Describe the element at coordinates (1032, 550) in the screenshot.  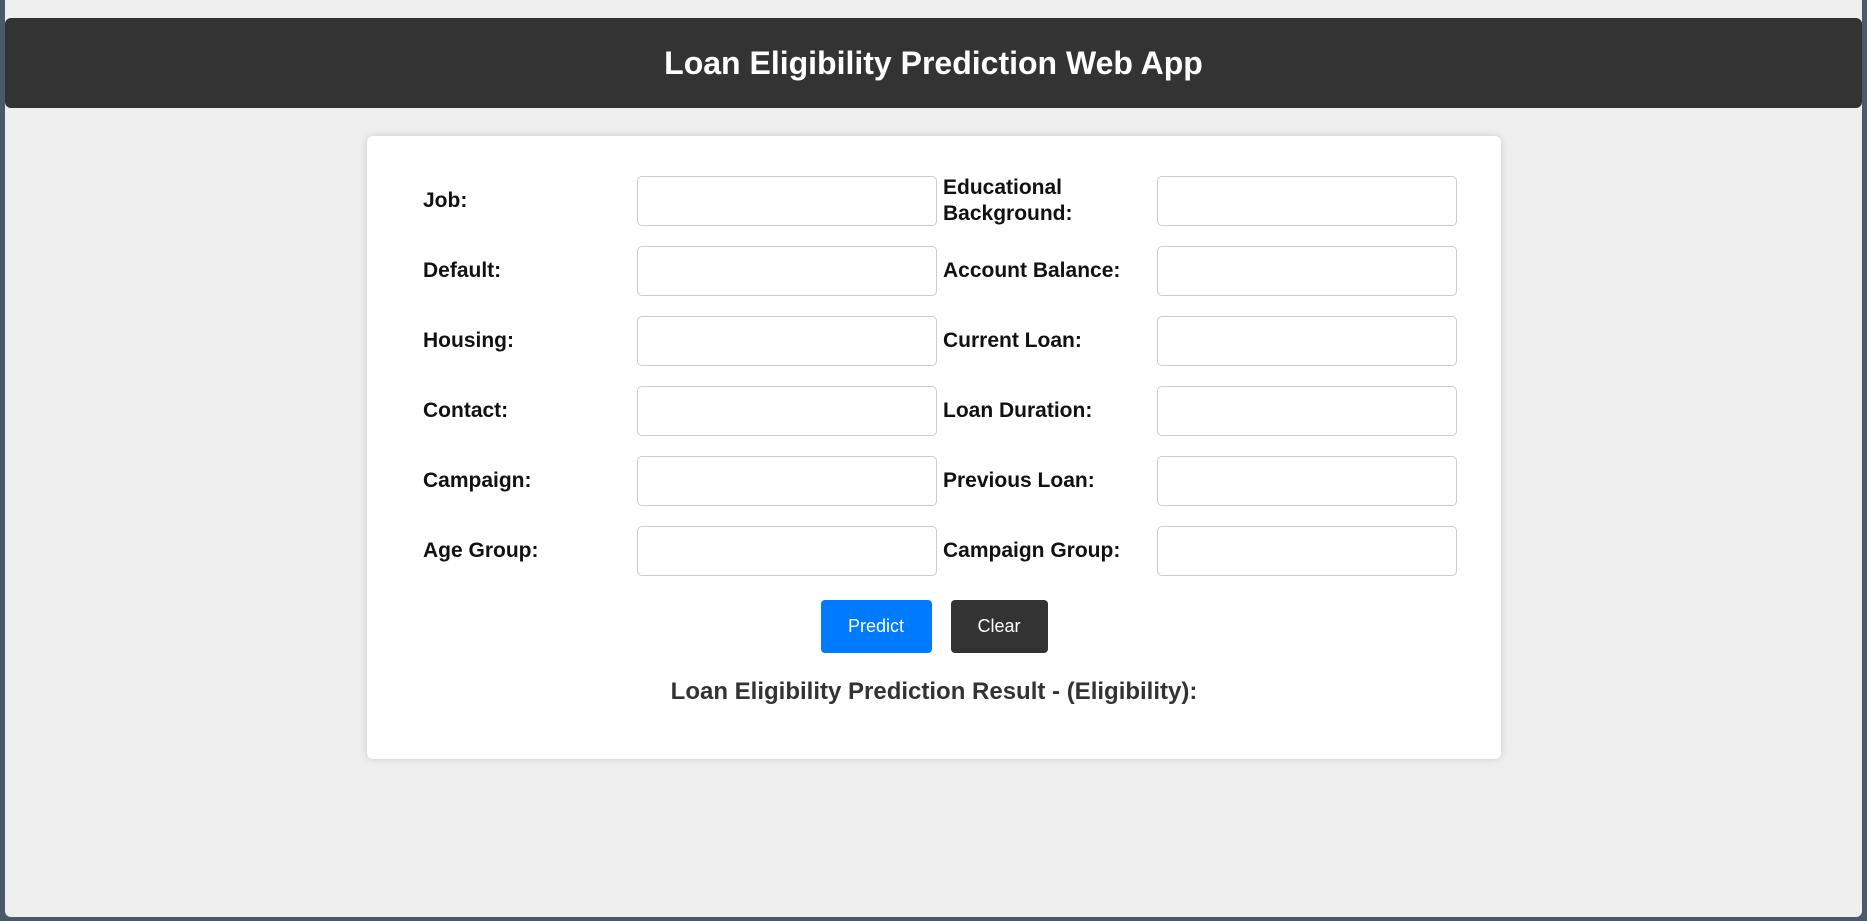
I see `campaign-group-label: Campaign Group:` at that location.